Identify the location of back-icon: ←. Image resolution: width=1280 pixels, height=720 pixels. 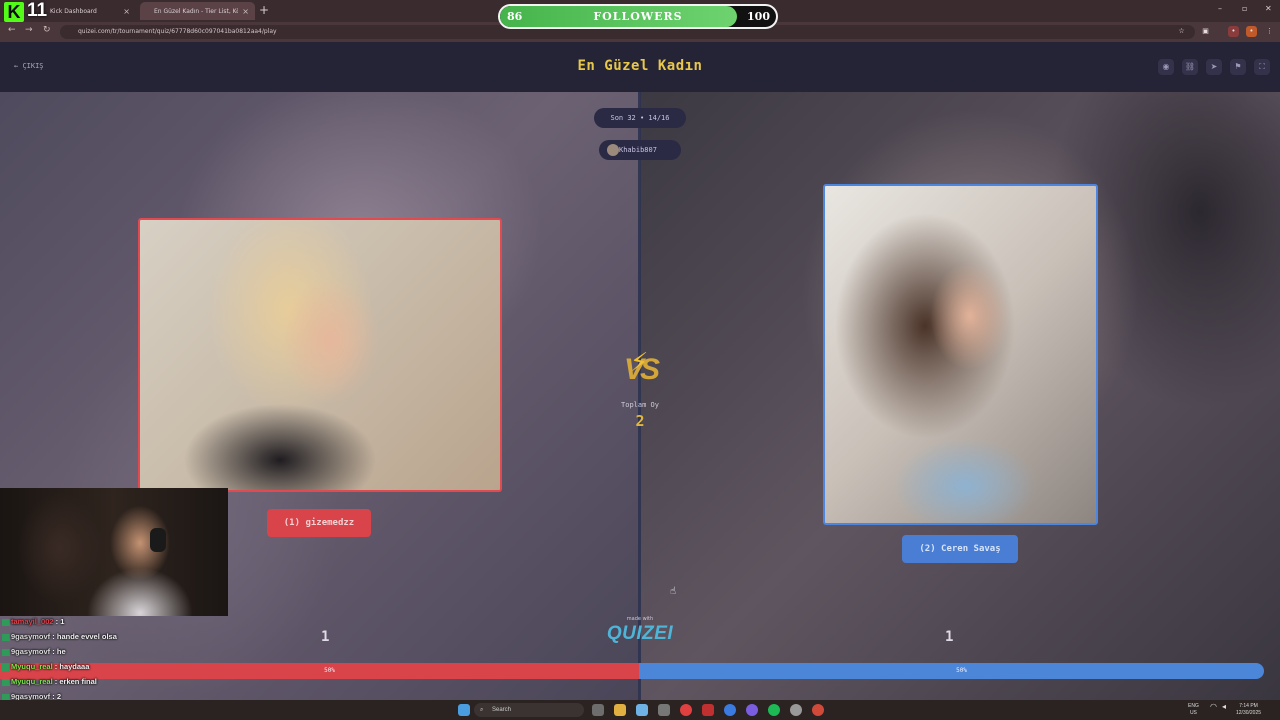
(12, 30).